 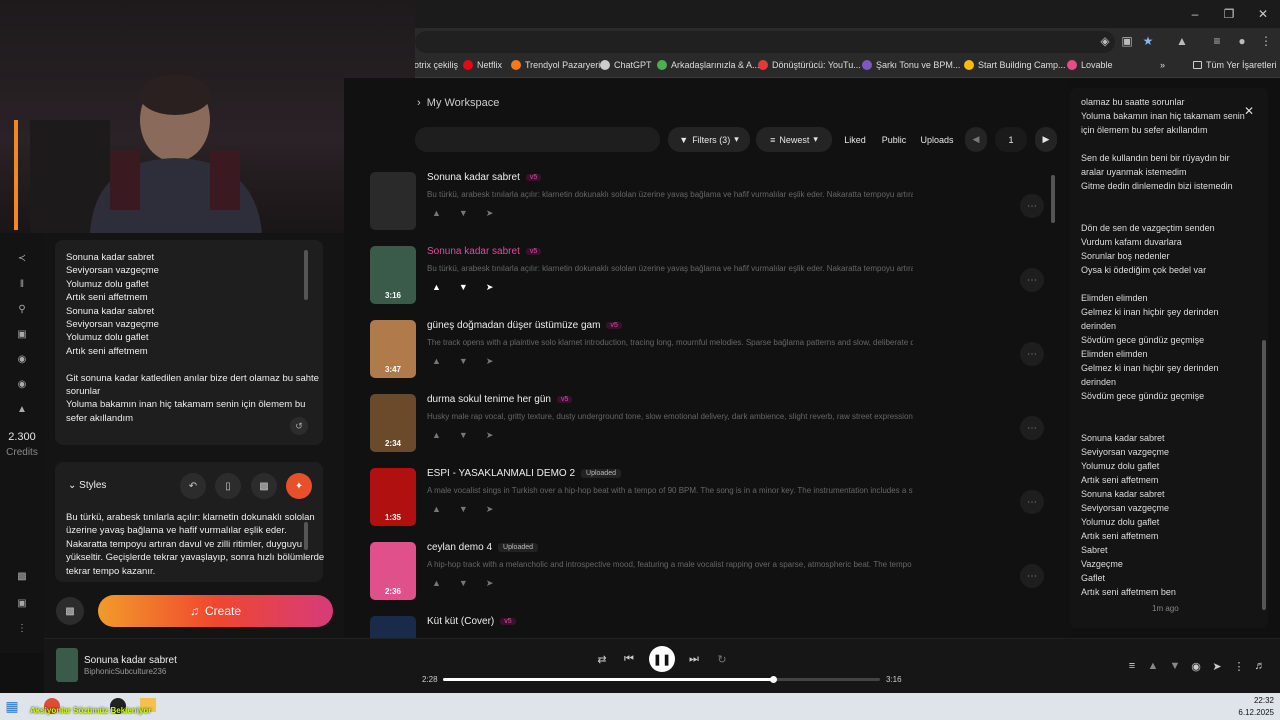 What do you see at coordinates (1053, 199) in the screenshot?
I see `list-scrollbar` at bounding box center [1053, 199].